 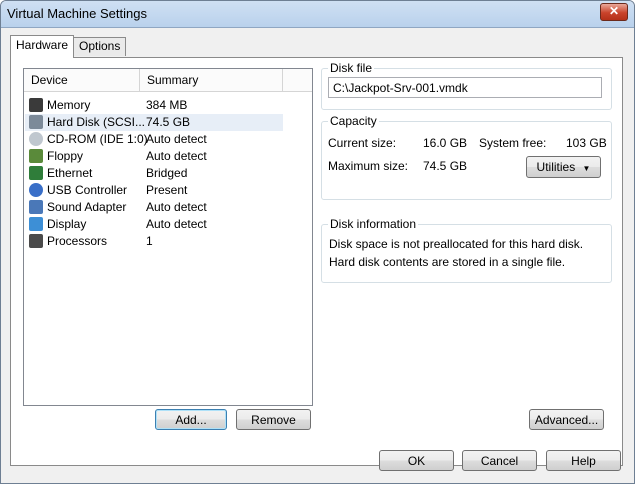 I want to click on remove-button: Remove, so click(x=273, y=419).